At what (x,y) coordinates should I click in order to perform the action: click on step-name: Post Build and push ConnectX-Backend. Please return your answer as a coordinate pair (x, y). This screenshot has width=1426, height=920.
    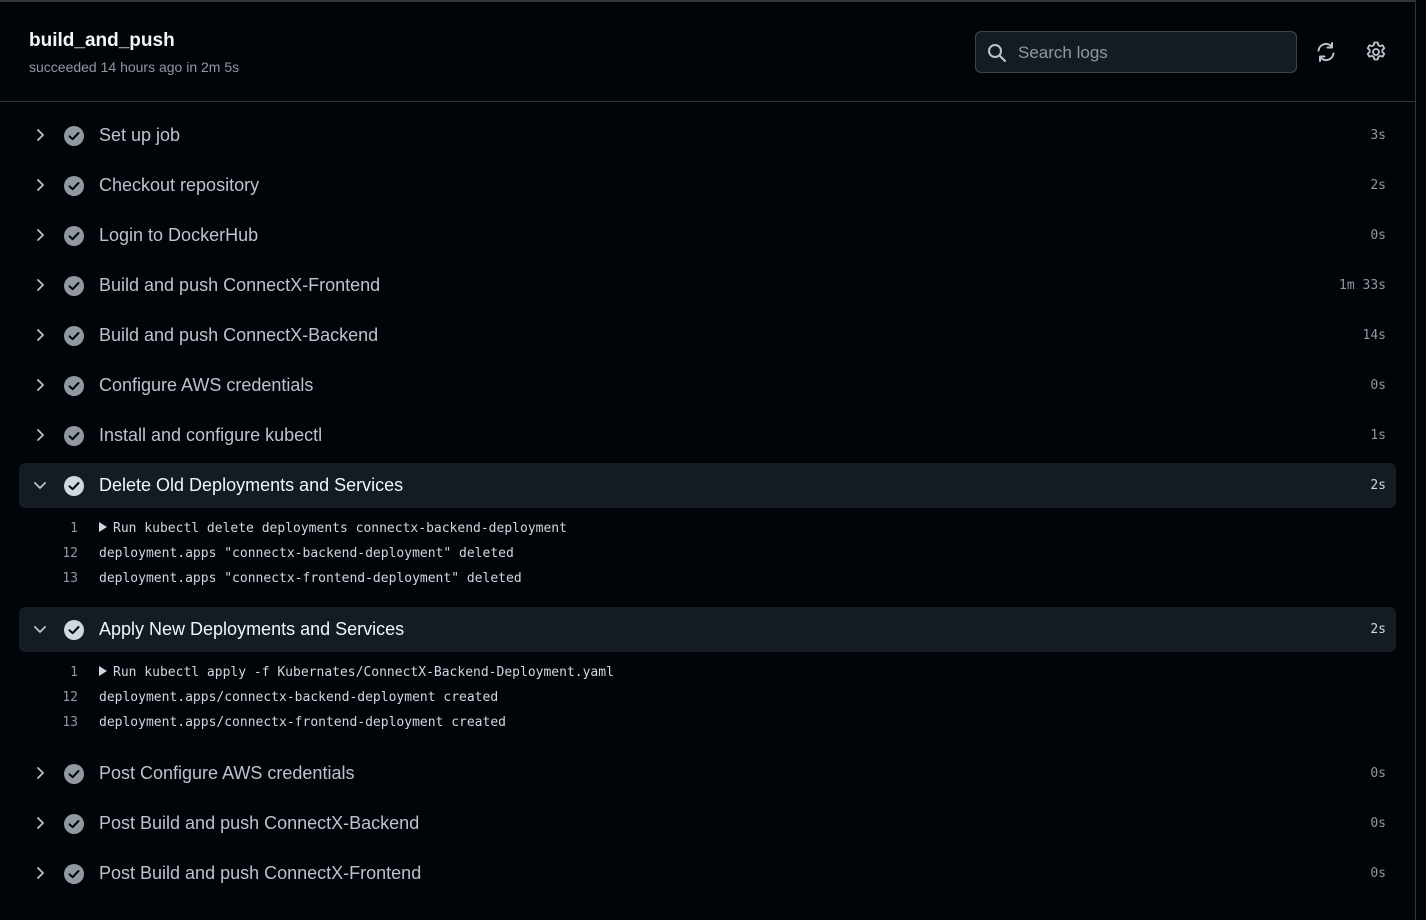
    Looking at the image, I should click on (259, 823).